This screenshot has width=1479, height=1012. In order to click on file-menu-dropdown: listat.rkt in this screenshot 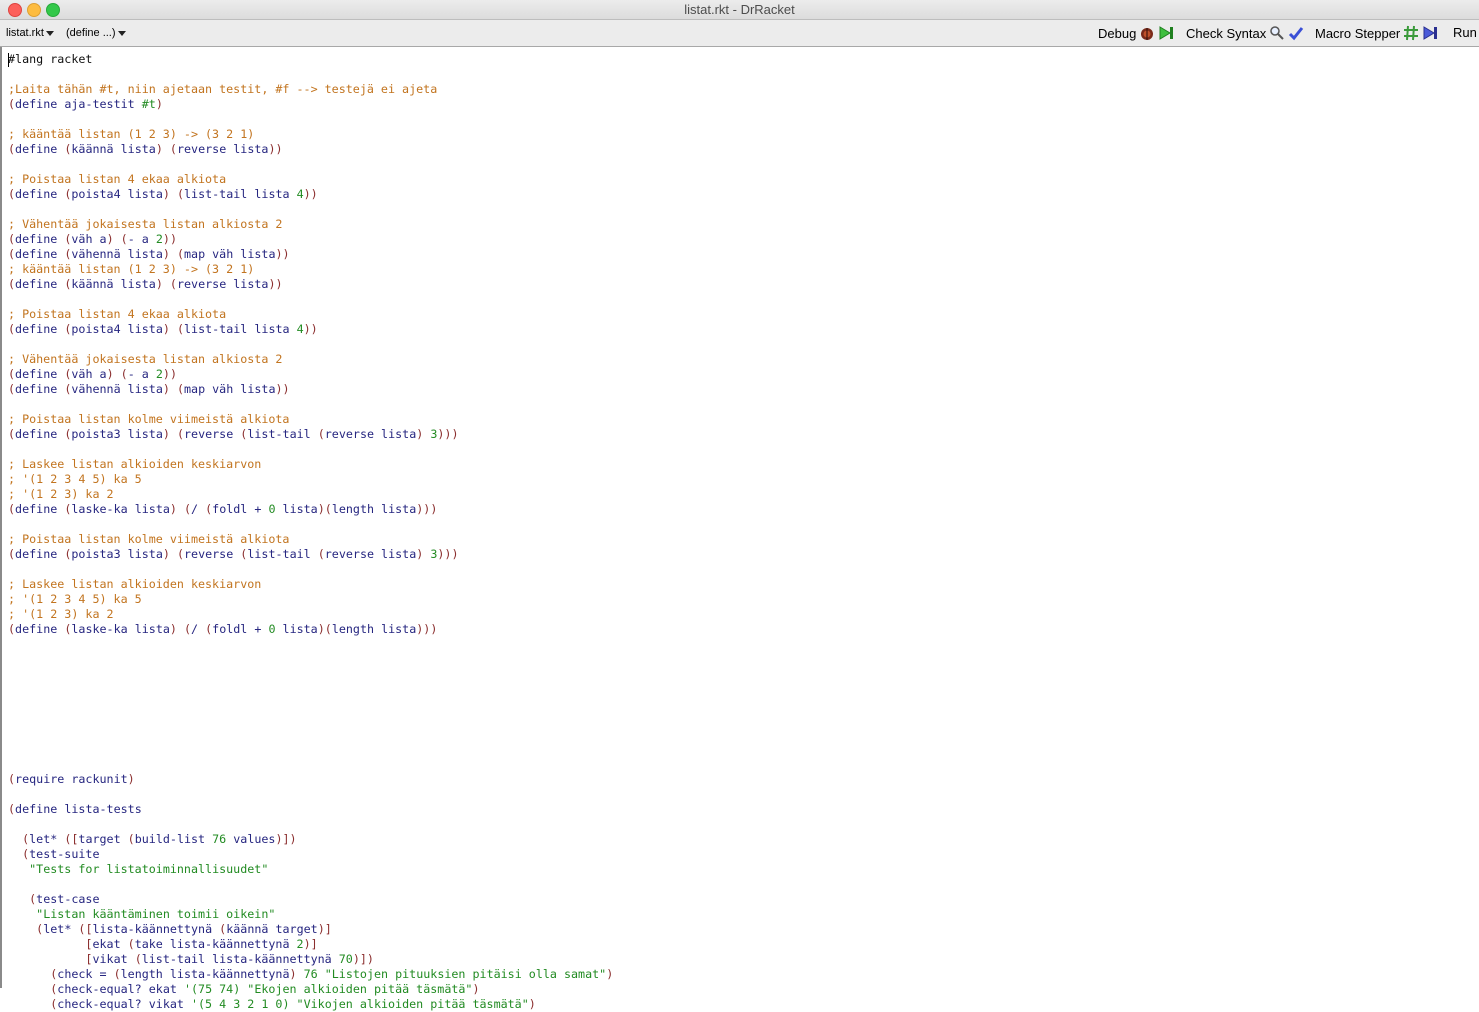, I will do `click(30, 33)`.